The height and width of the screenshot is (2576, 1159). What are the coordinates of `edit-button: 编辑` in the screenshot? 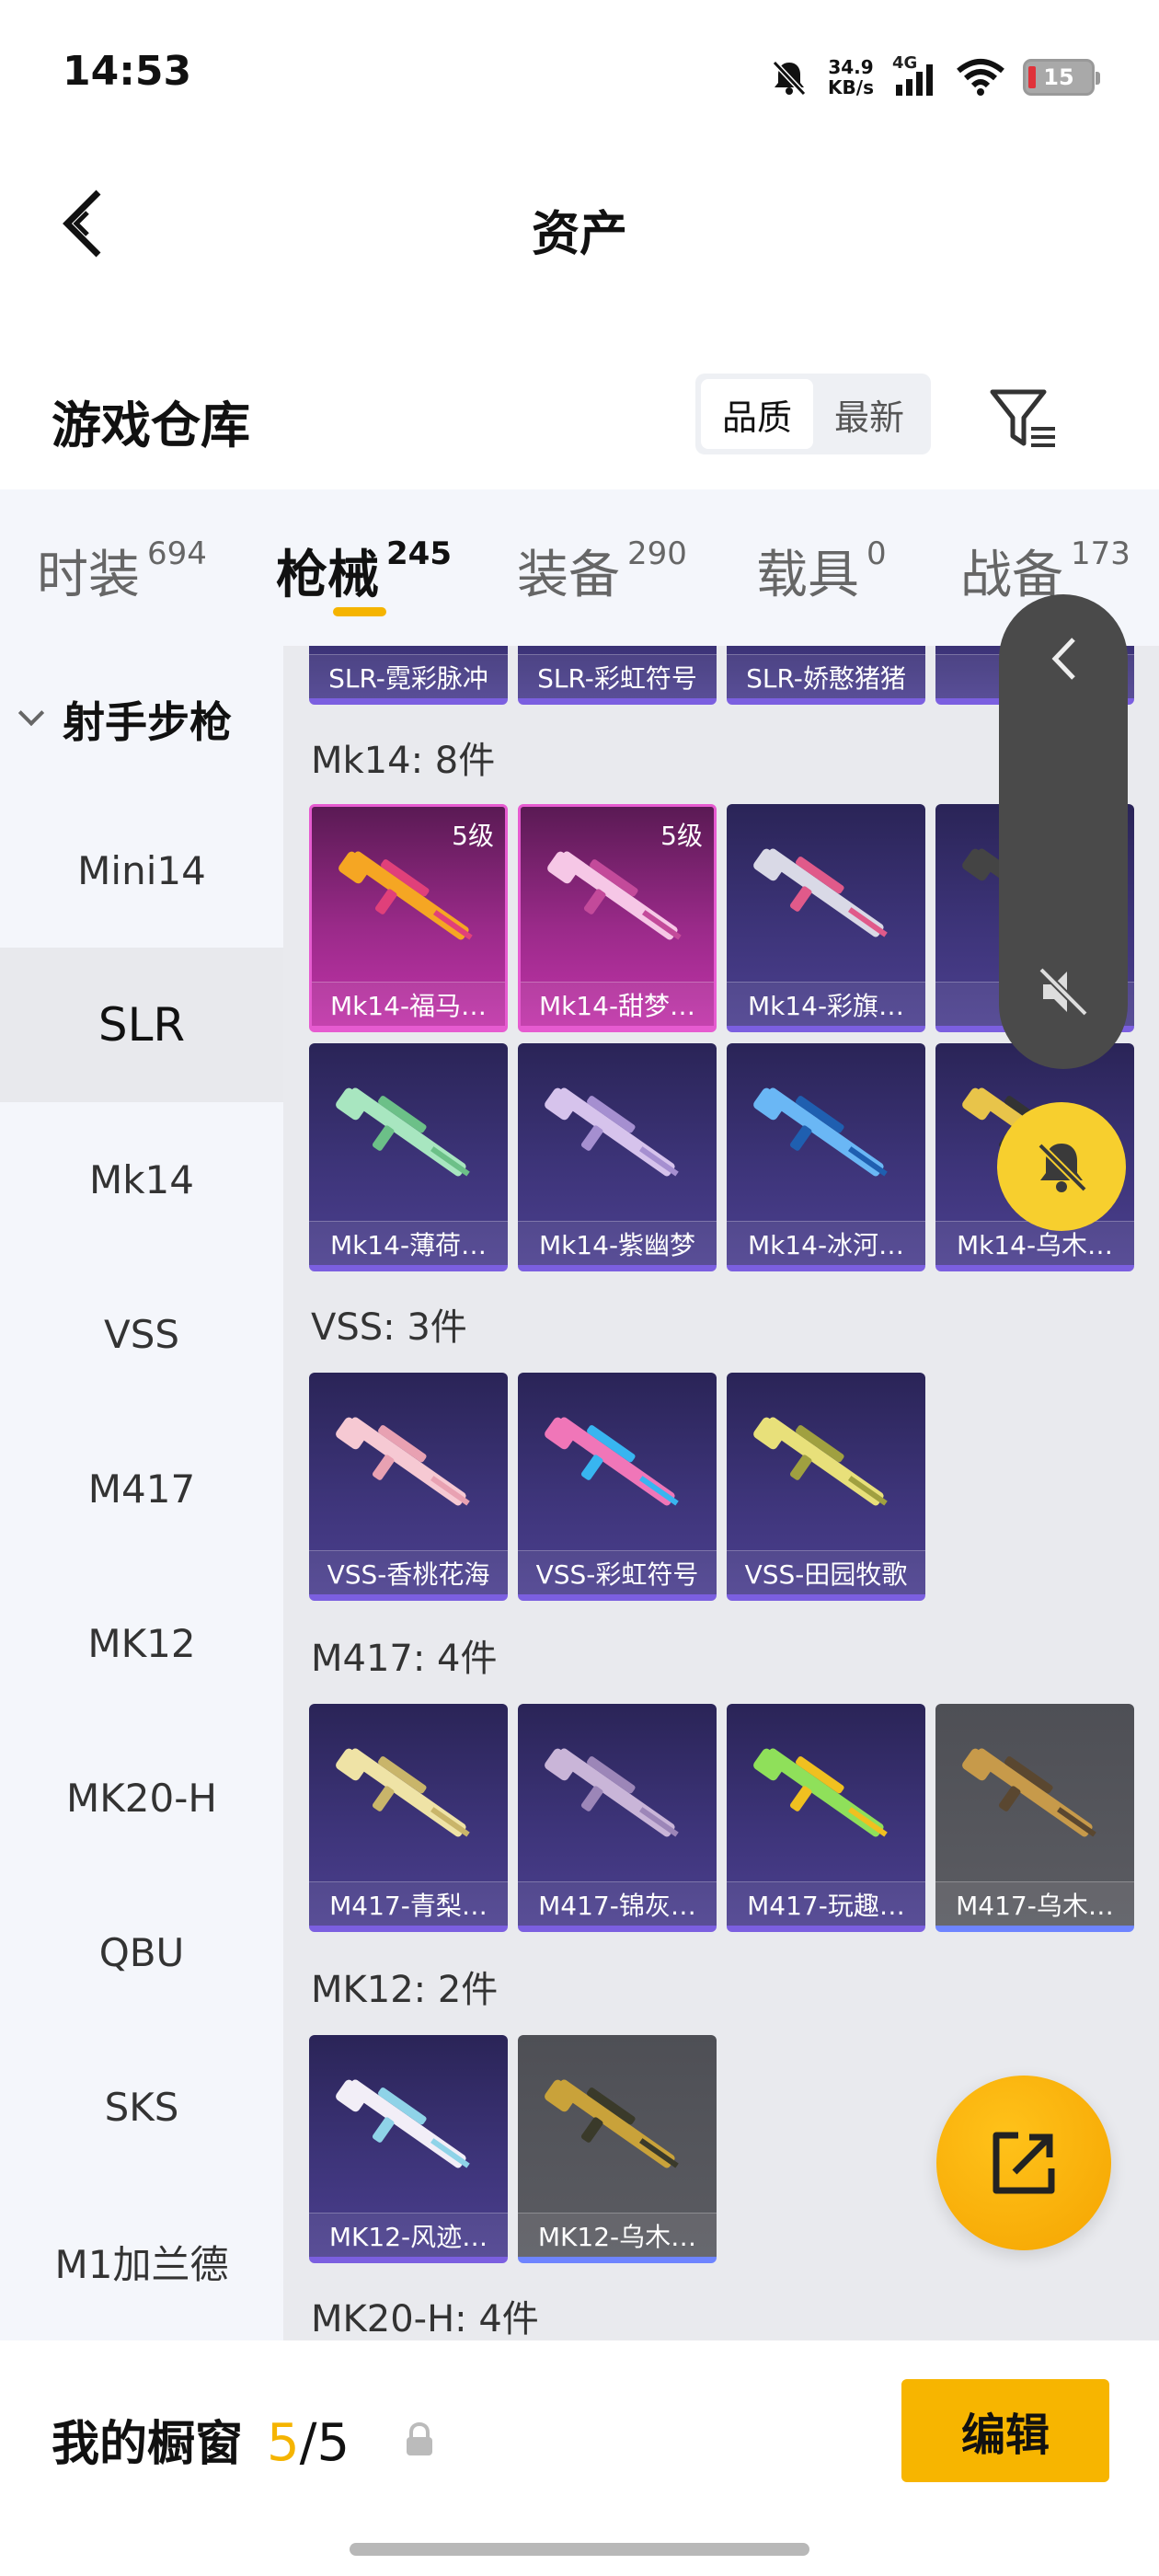 It's located at (1005, 2430).